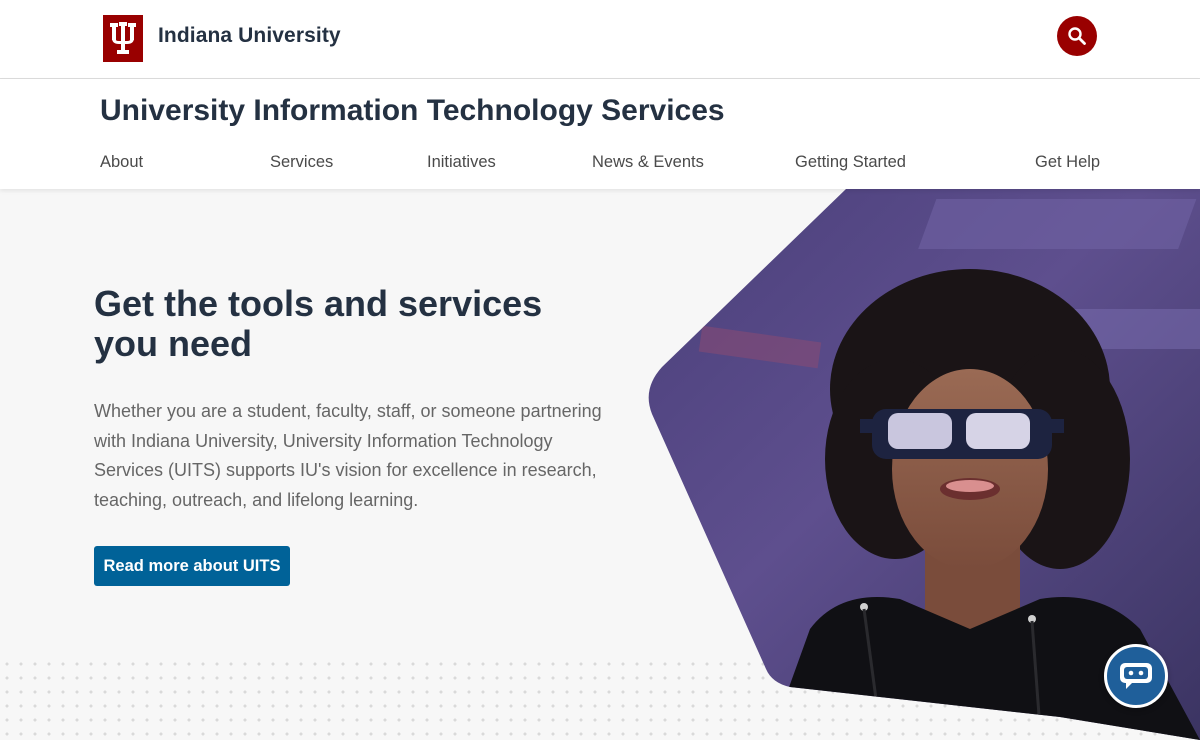 This screenshot has height=740, width=1200. What do you see at coordinates (1067, 162) in the screenshot?
I see `nav-item-get-help: Get Help` at bounding box center [1067, 162].